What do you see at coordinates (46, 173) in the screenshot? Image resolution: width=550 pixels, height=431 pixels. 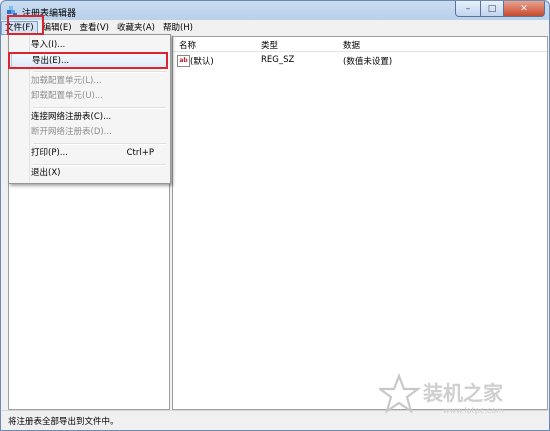 I see `menu-item-label: 退出(X)` at bounding box center [46, 173].